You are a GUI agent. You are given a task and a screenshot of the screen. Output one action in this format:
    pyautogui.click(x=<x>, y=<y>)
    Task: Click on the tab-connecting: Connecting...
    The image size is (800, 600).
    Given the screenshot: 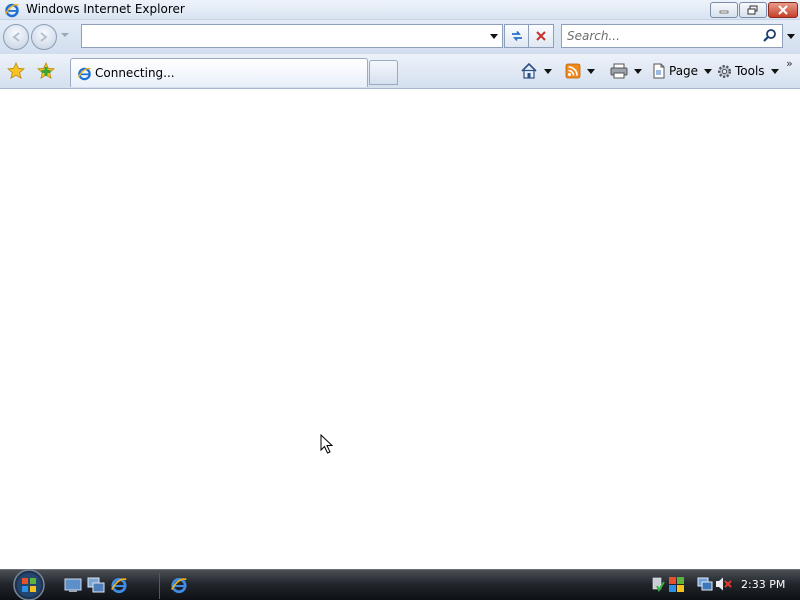 What is the action you would take?
    pyautogui.click(x=219, y=72)
    